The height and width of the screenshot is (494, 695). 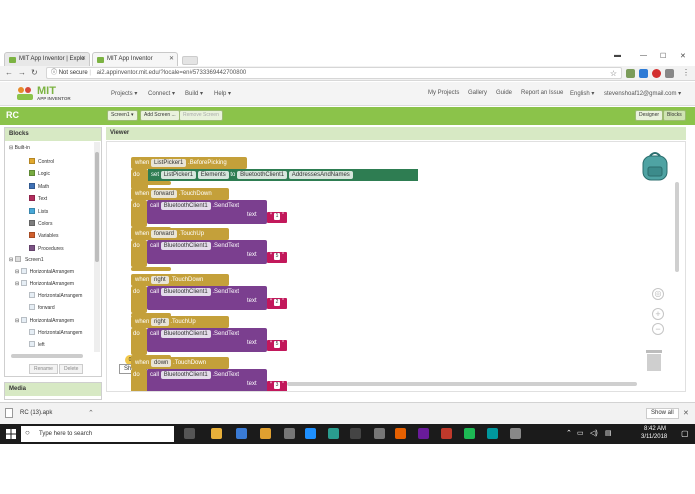 What do you see at coordinates (649, 115) in the screenshot?
I see `designer-button: Designer` at bounding box center [649, 115].